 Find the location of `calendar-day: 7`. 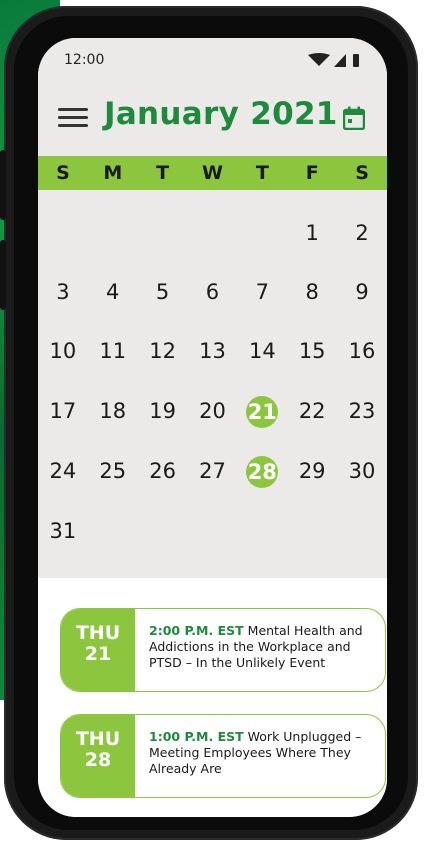

calendar-day: 7 is located at coordinates (262, 292).